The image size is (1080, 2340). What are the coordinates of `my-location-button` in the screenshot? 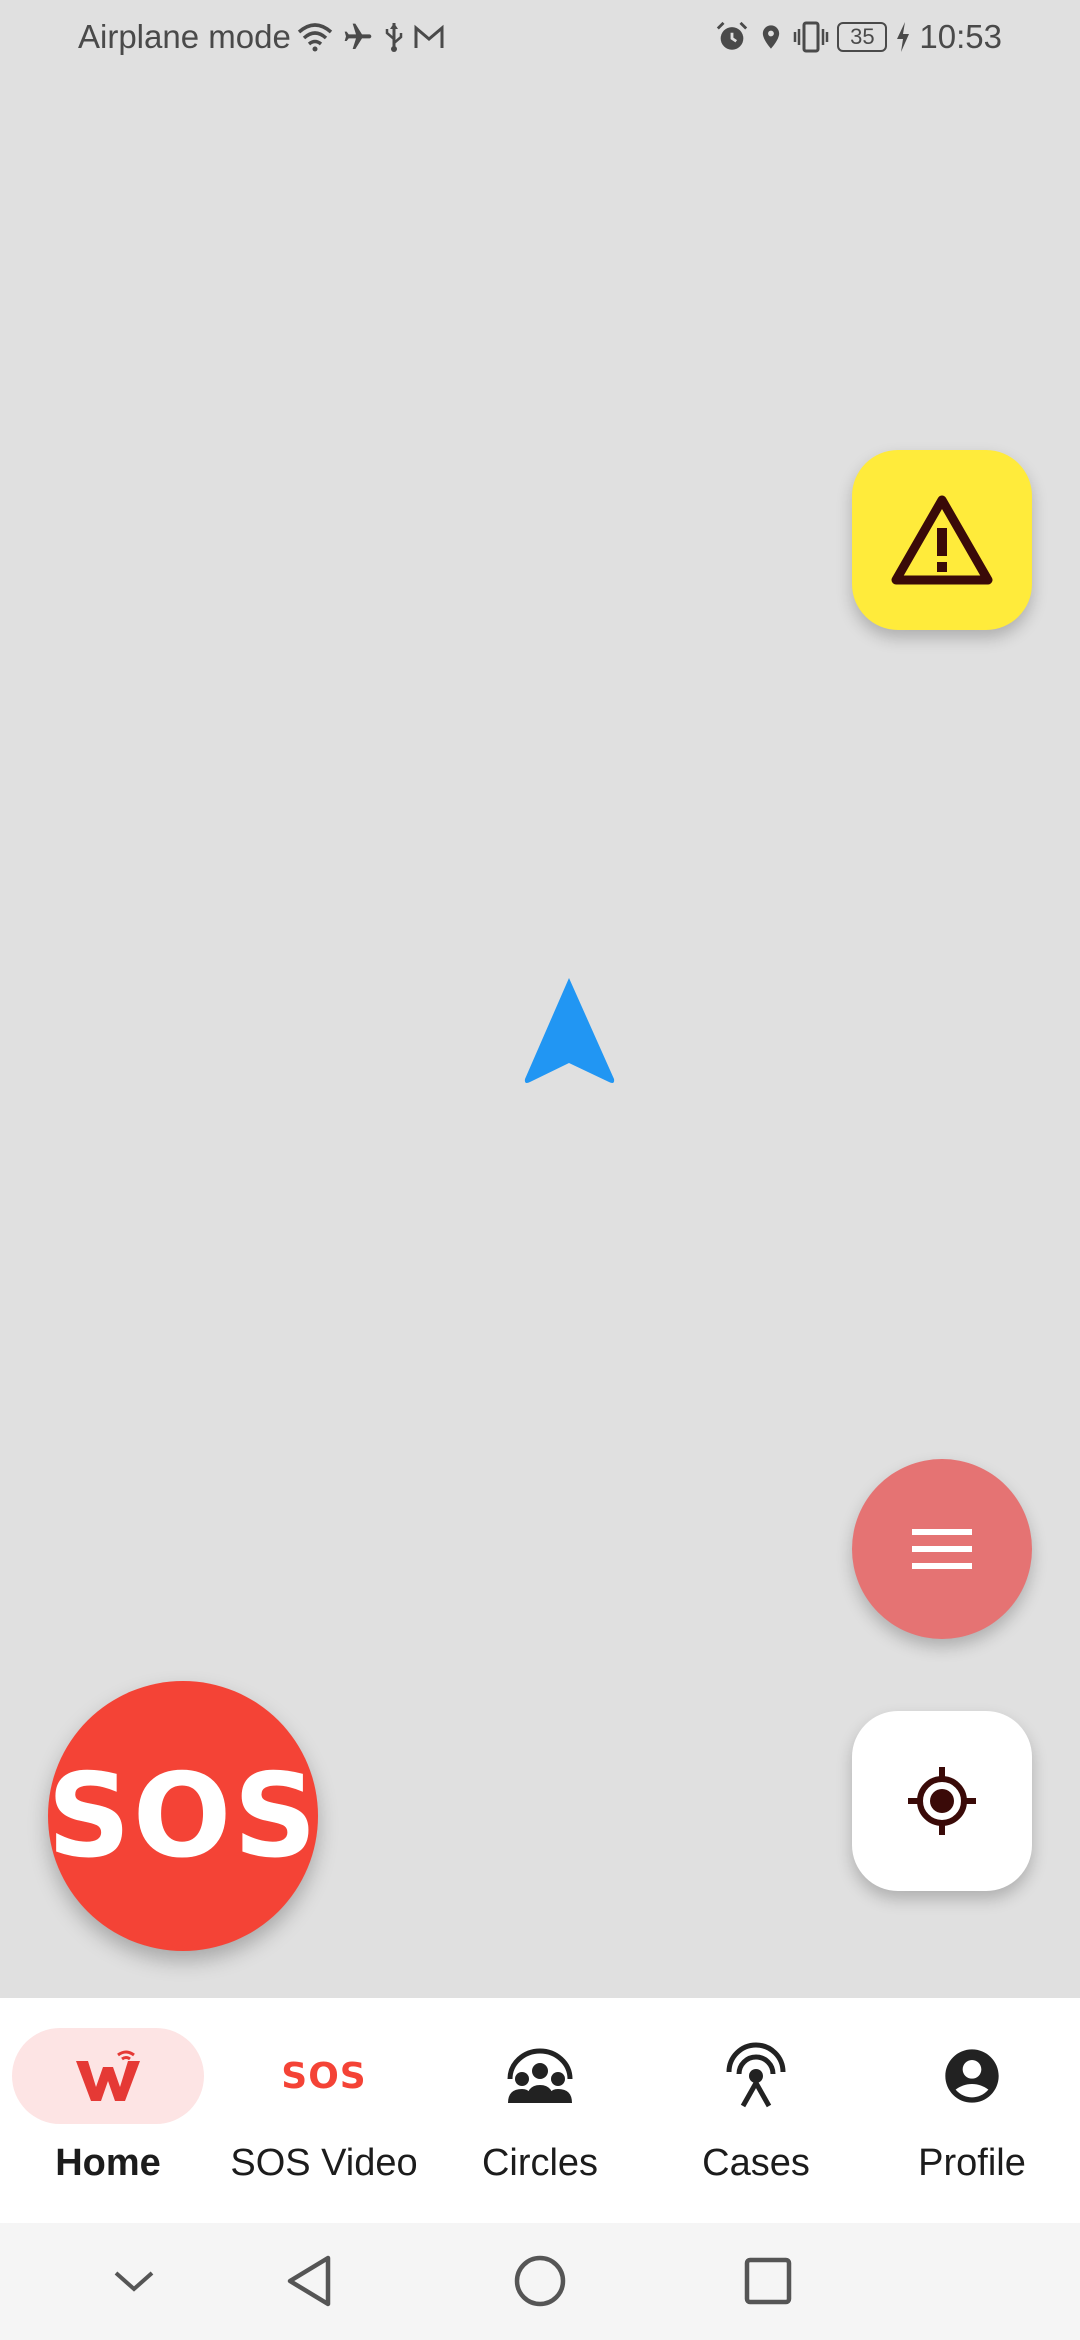 It's located at (942, 1801).